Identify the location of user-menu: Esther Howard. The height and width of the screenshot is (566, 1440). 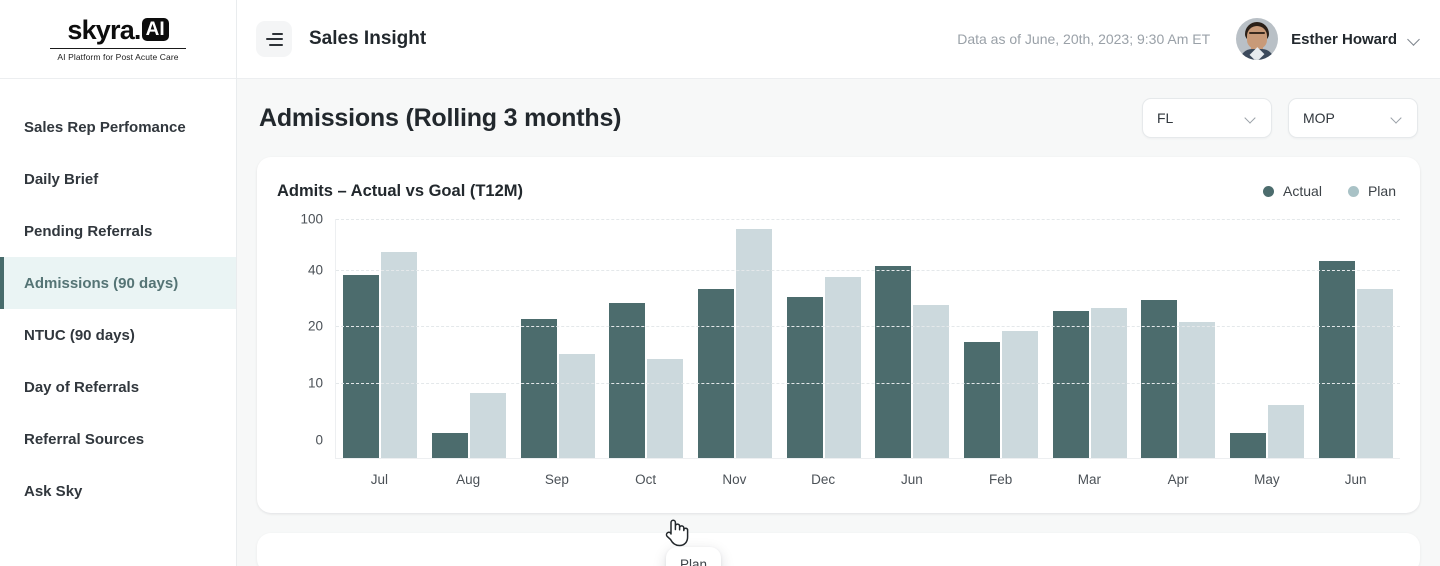
(1328, 39).